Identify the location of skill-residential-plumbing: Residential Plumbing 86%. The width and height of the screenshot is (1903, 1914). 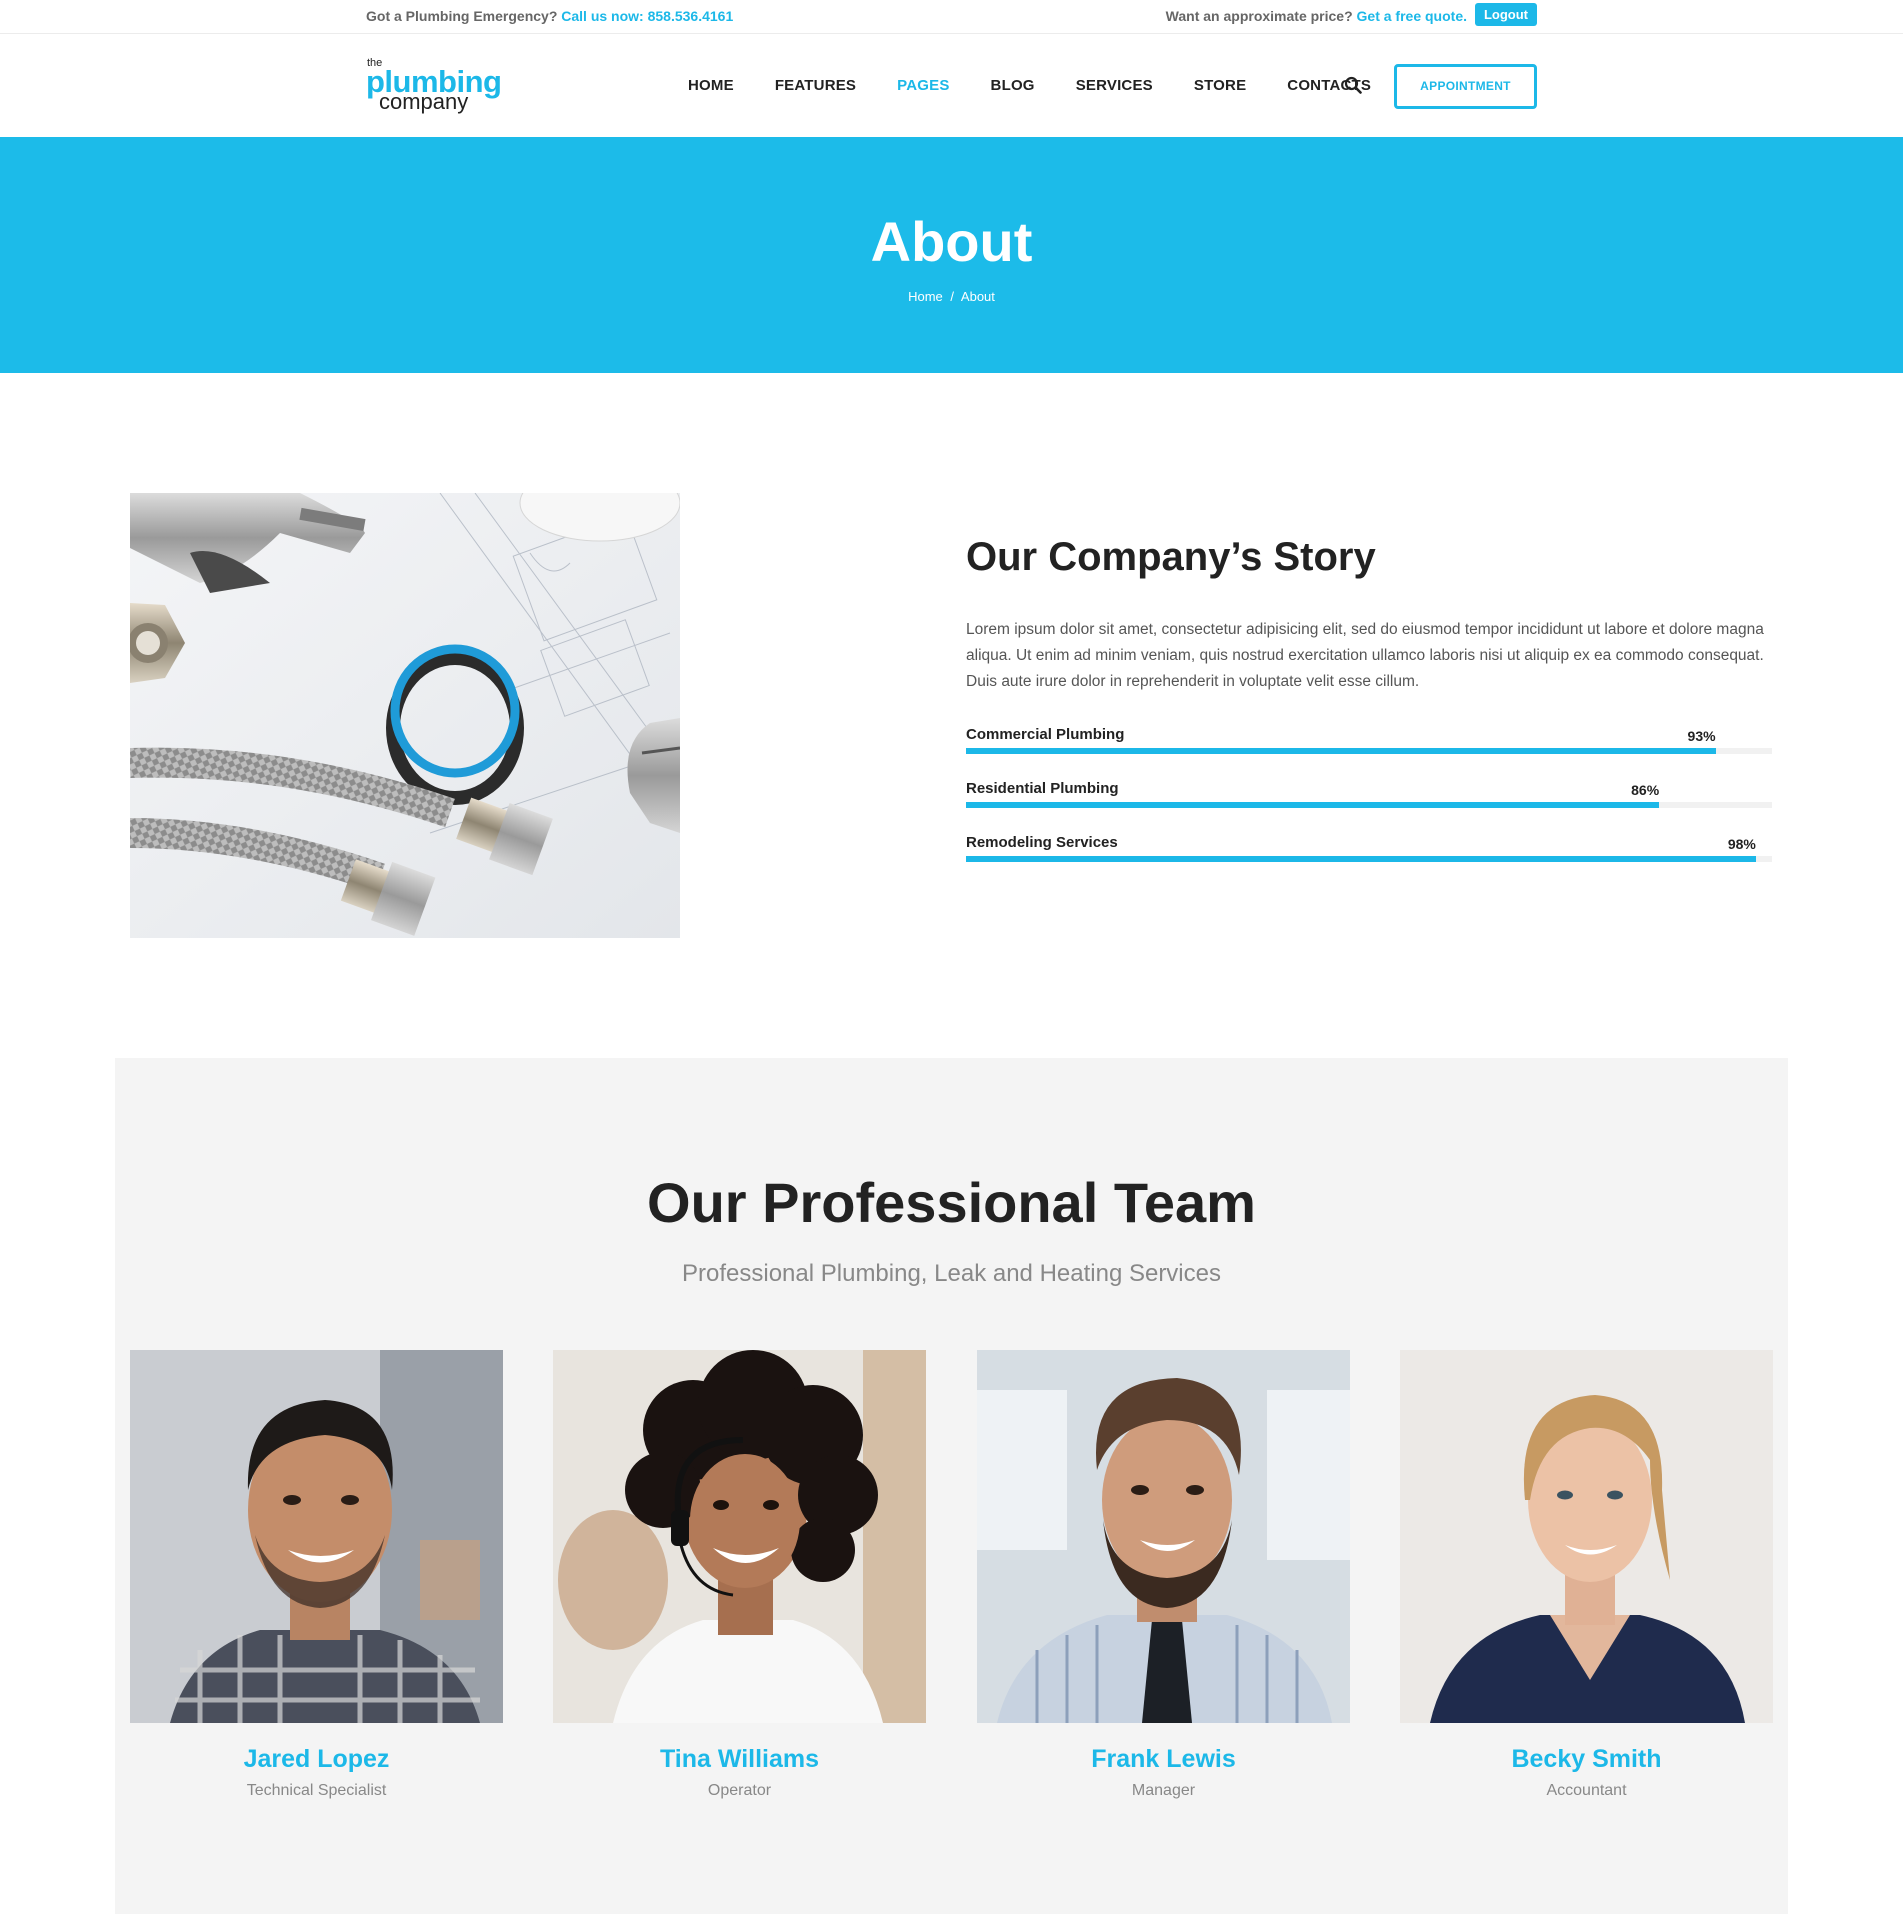
(1369, 800).